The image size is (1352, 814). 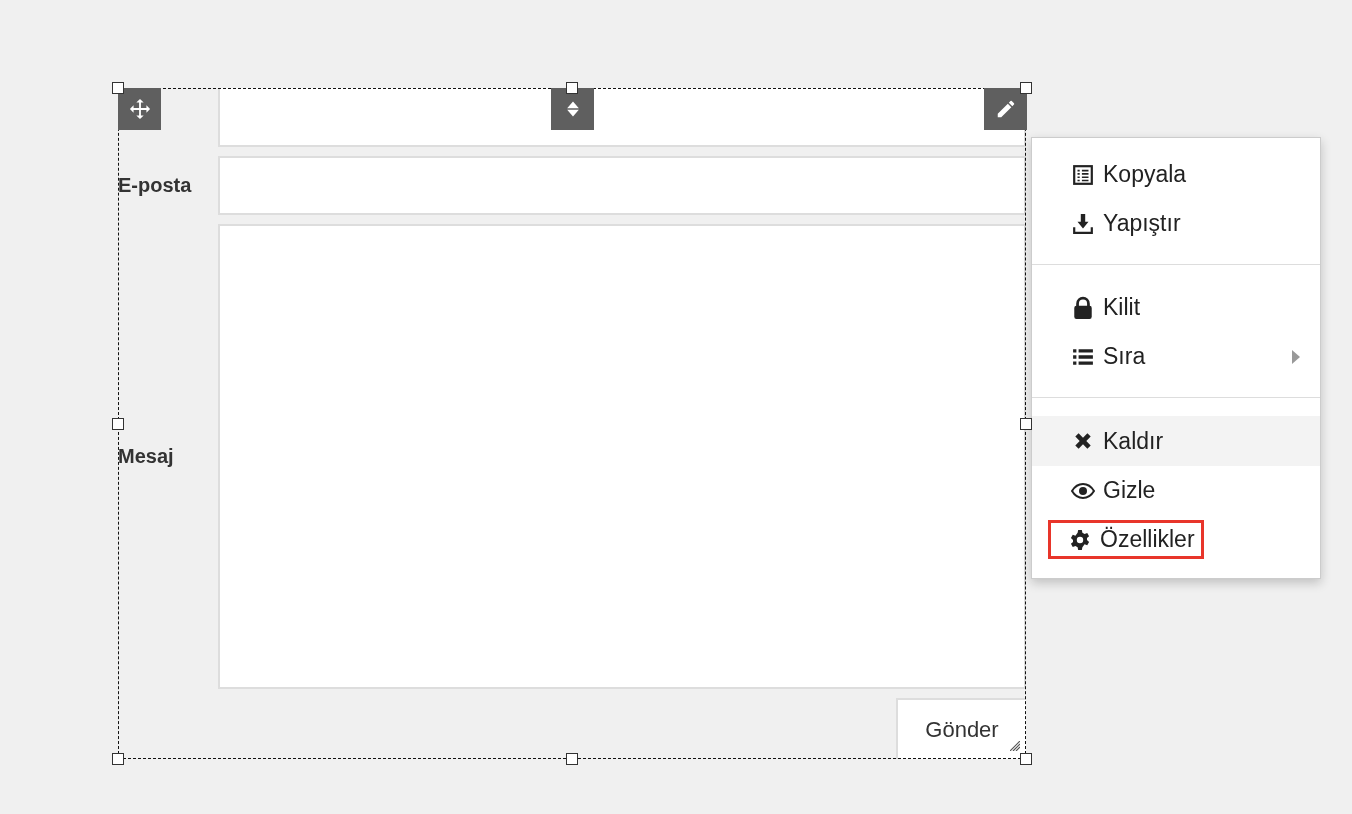 I want to click on field-label: E-posta, so click(x=155, y=185).